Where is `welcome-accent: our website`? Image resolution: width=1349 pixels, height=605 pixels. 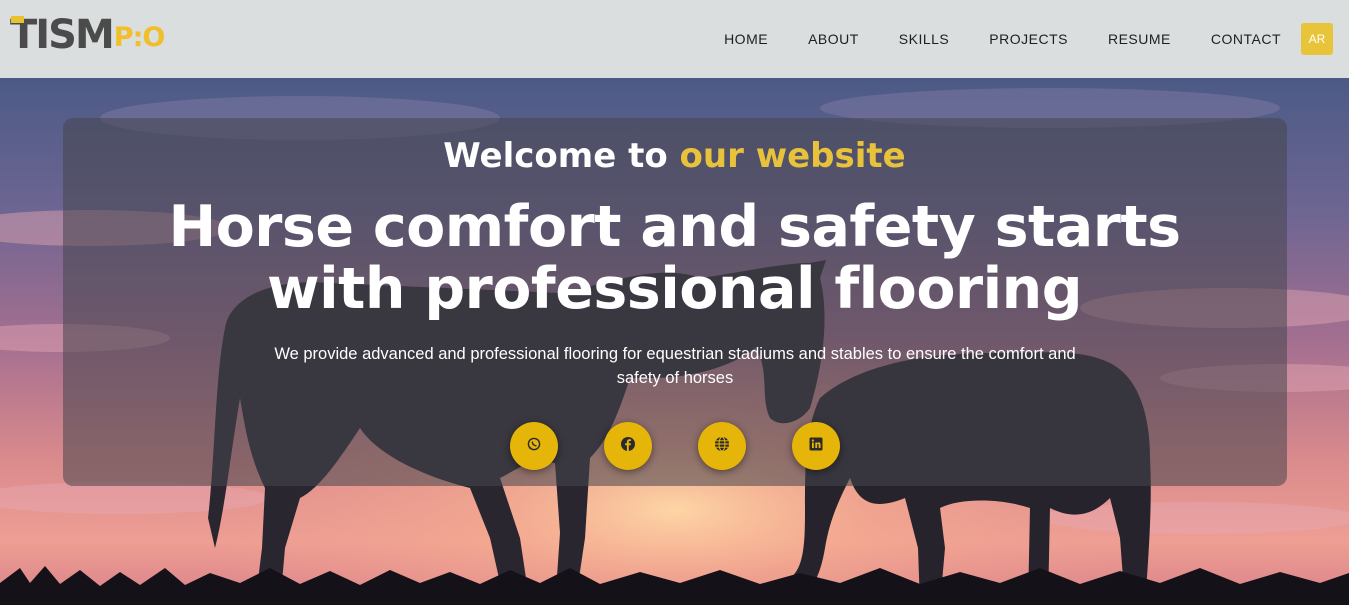
welcome-accent: our website is located at coordinates (792, 156).